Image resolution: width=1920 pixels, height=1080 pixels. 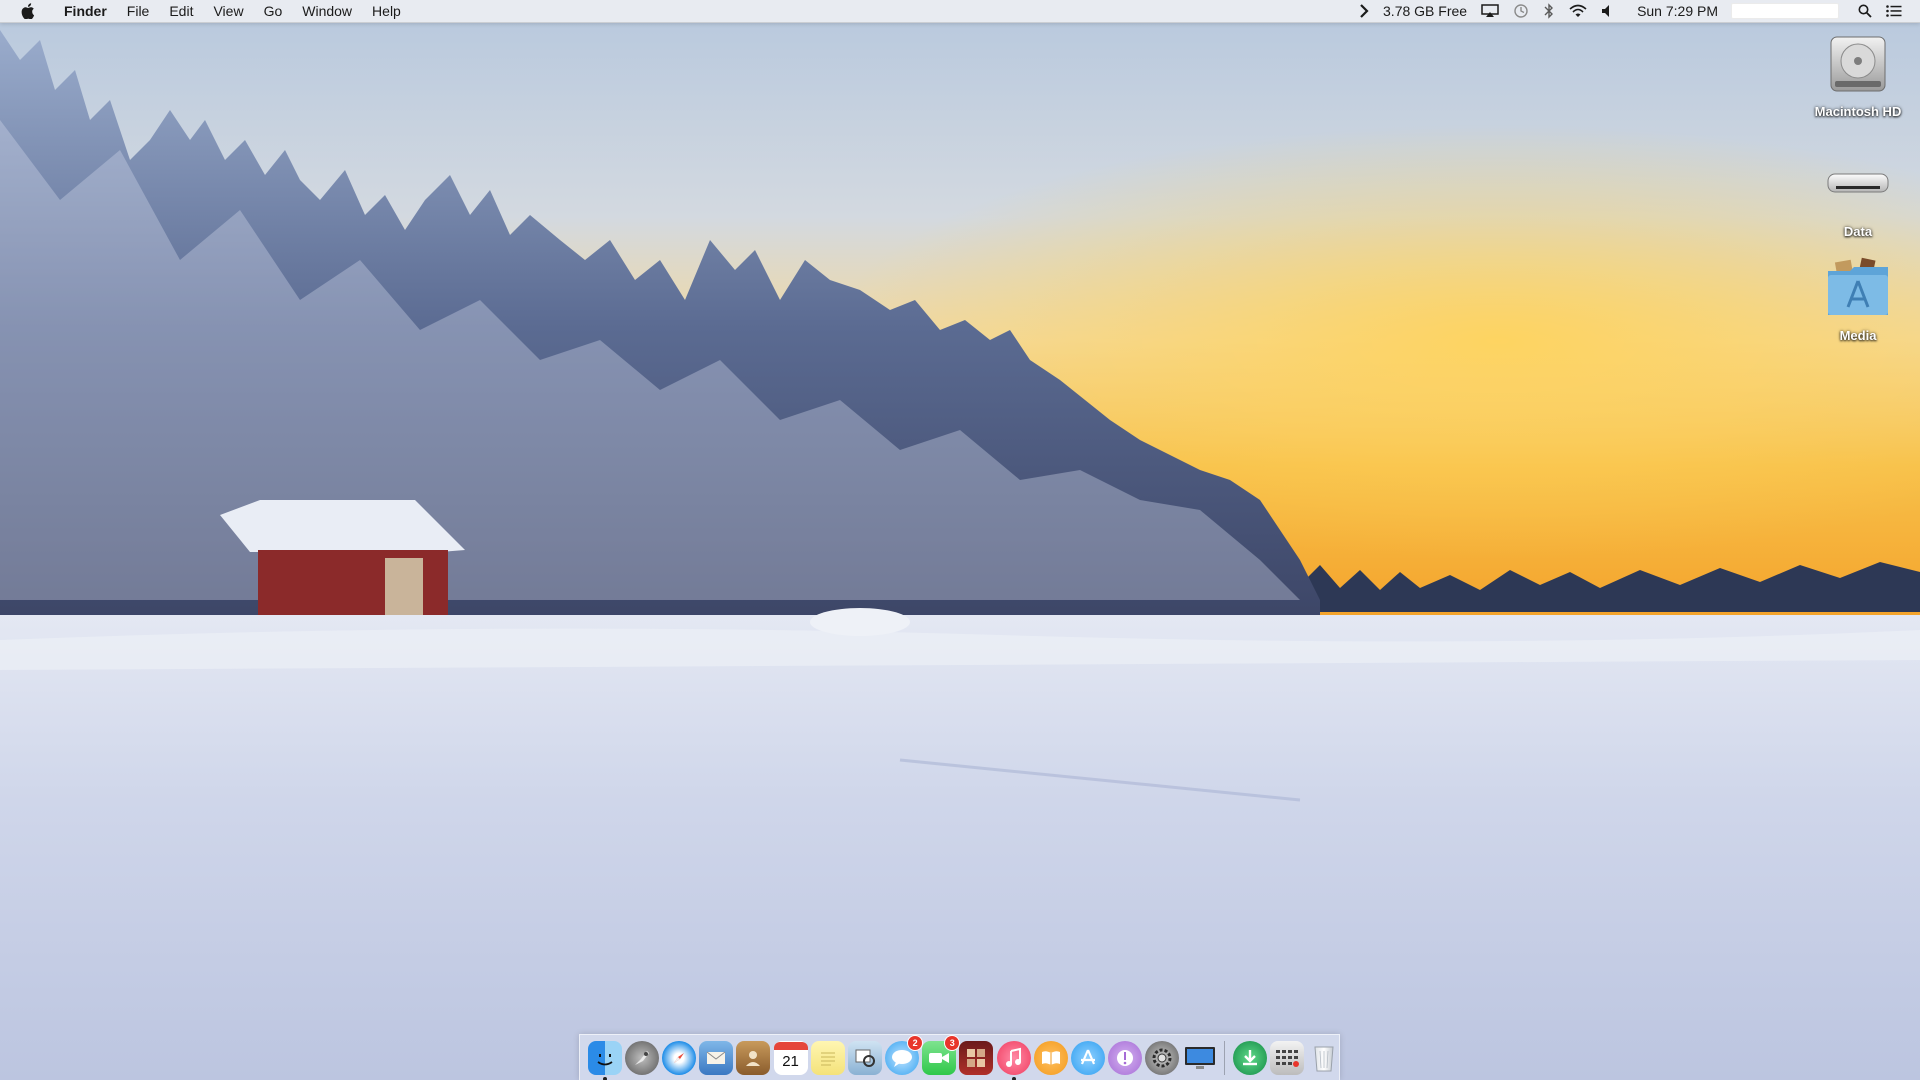 I want to click on facetime-icon: 3, so click(x=941, y=1055).